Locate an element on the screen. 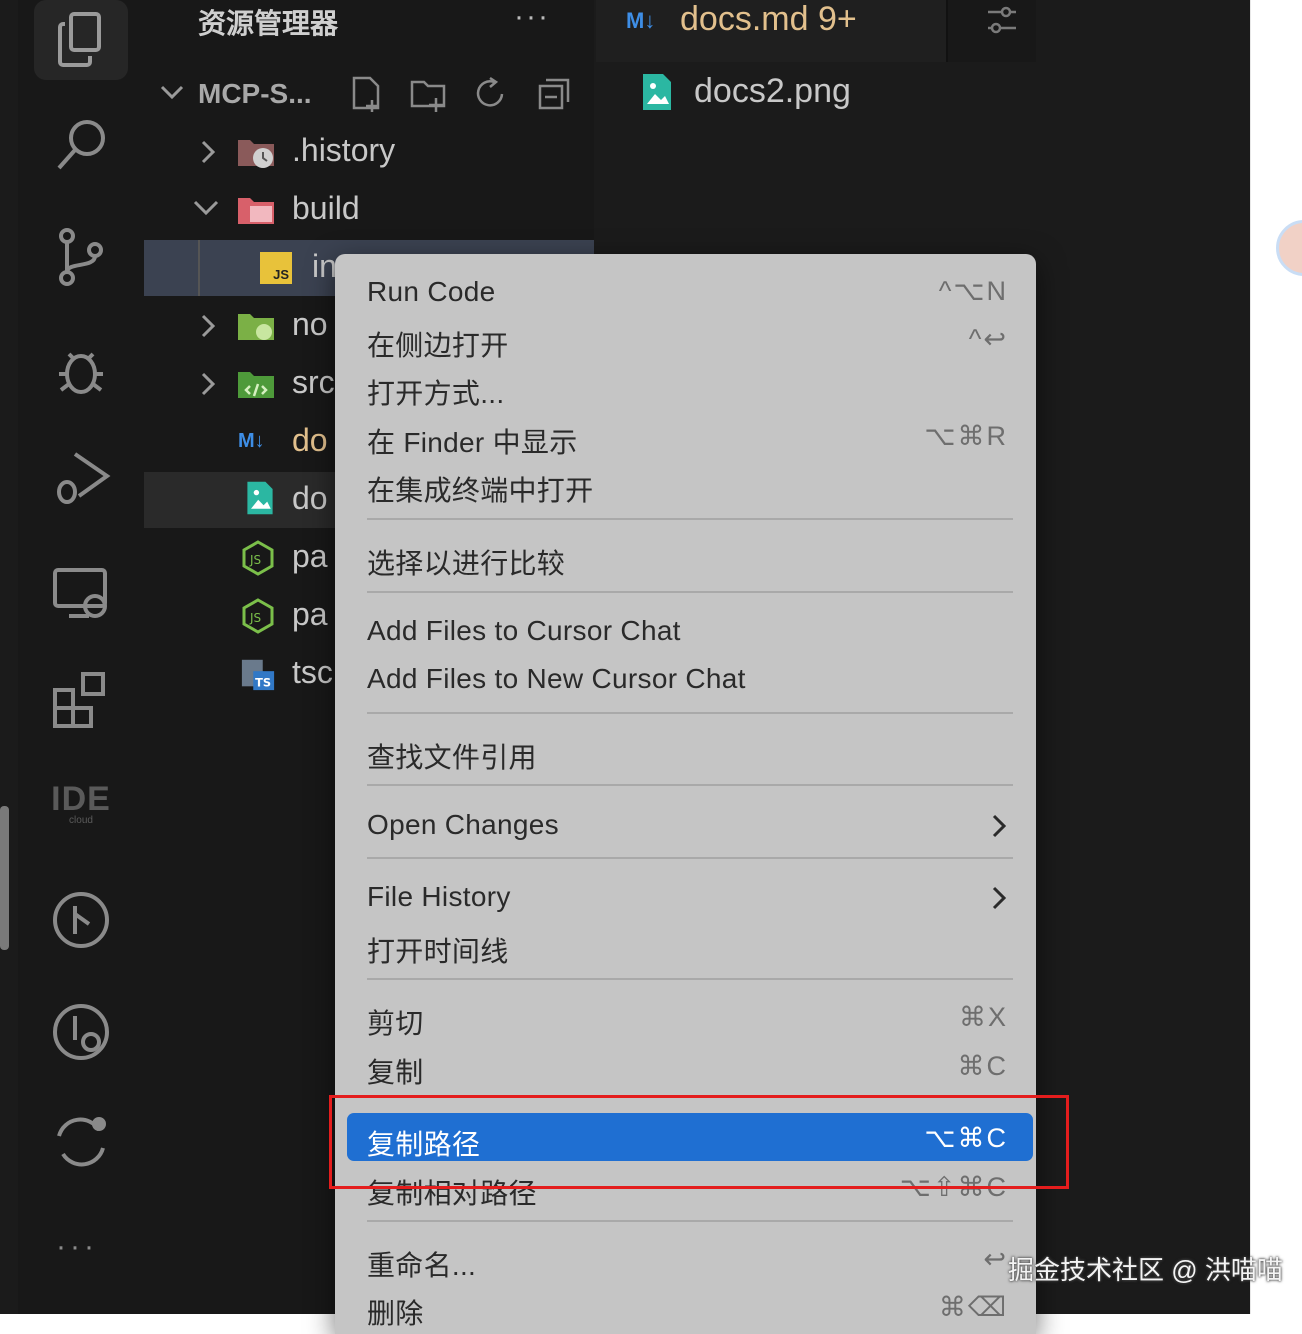 This screenshot has width=1302, height=1334. refresh-icon is located at coordinates (490, 94).